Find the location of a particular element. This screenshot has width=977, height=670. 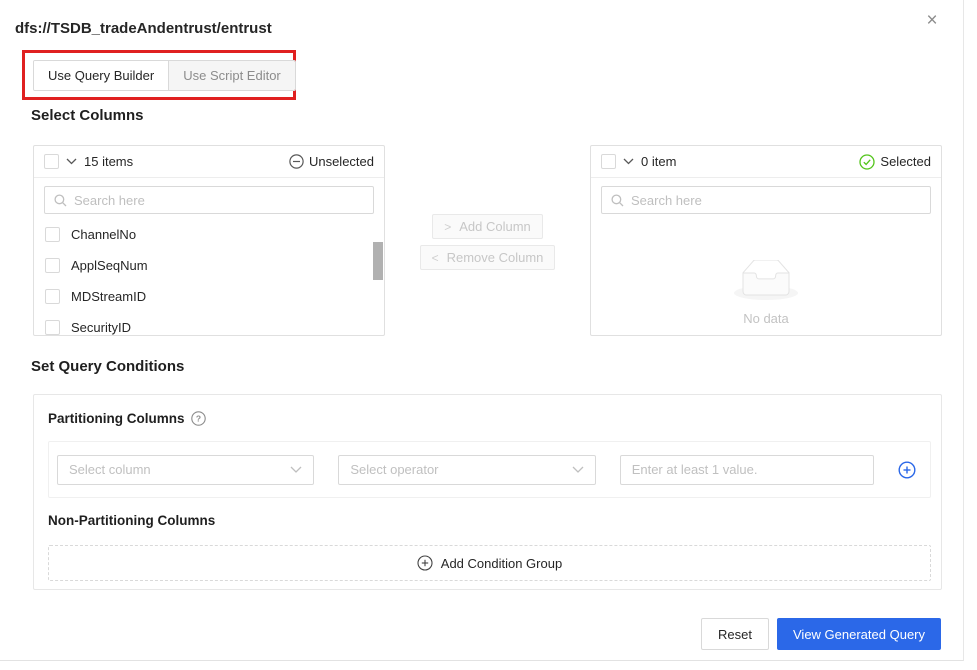

source-columns-panel: 15 items Unselected ChannelNo ApplSeqNum is located at coordinates (209, 240).